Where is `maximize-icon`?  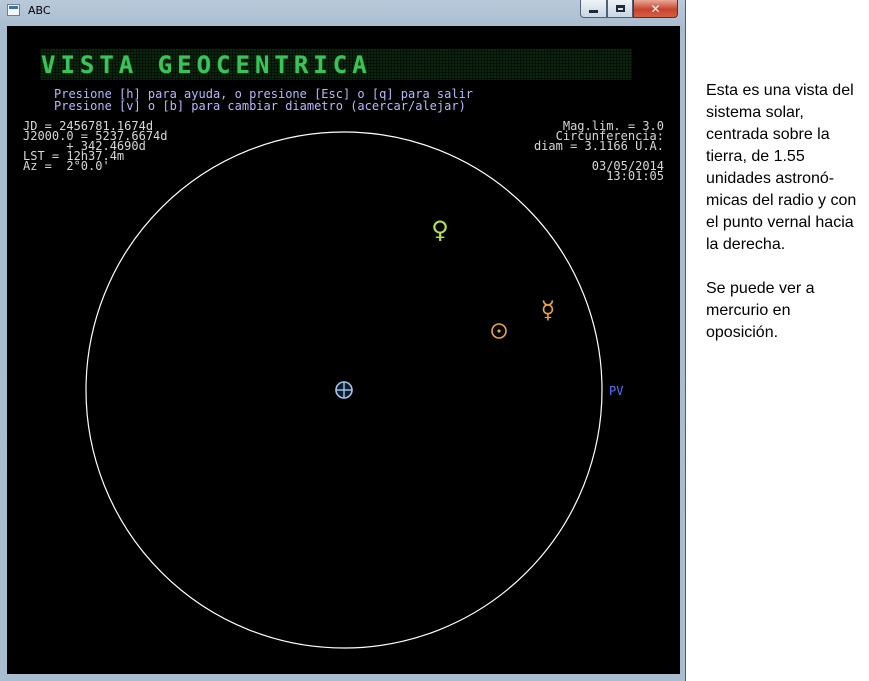 maximize-icon is located at coordinates (620, 8).